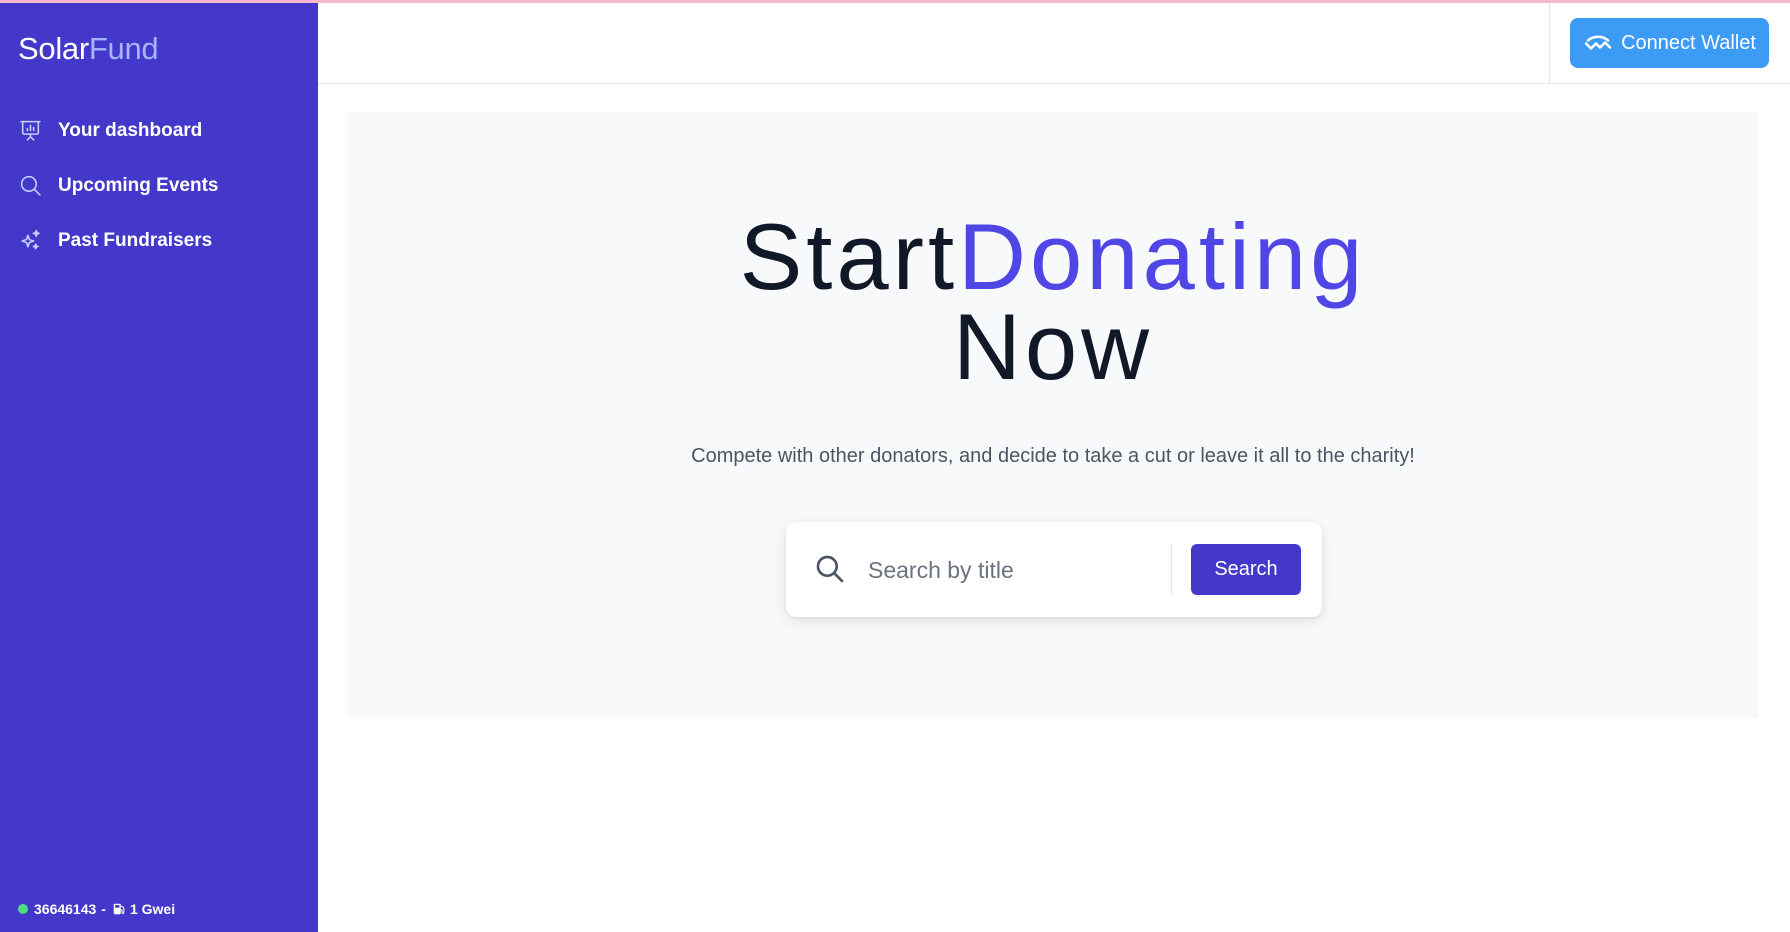 This screenshot has height=932, width=1790. I want to click on sidebar-item-label: Past Fundraisers, so click(135, 240).